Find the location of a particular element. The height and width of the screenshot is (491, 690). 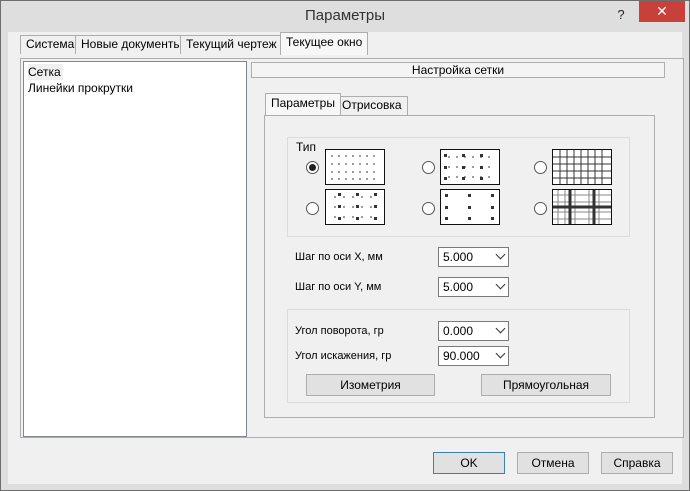

rectangular-button: Прямоугольная is located at coordinates (546, 385).